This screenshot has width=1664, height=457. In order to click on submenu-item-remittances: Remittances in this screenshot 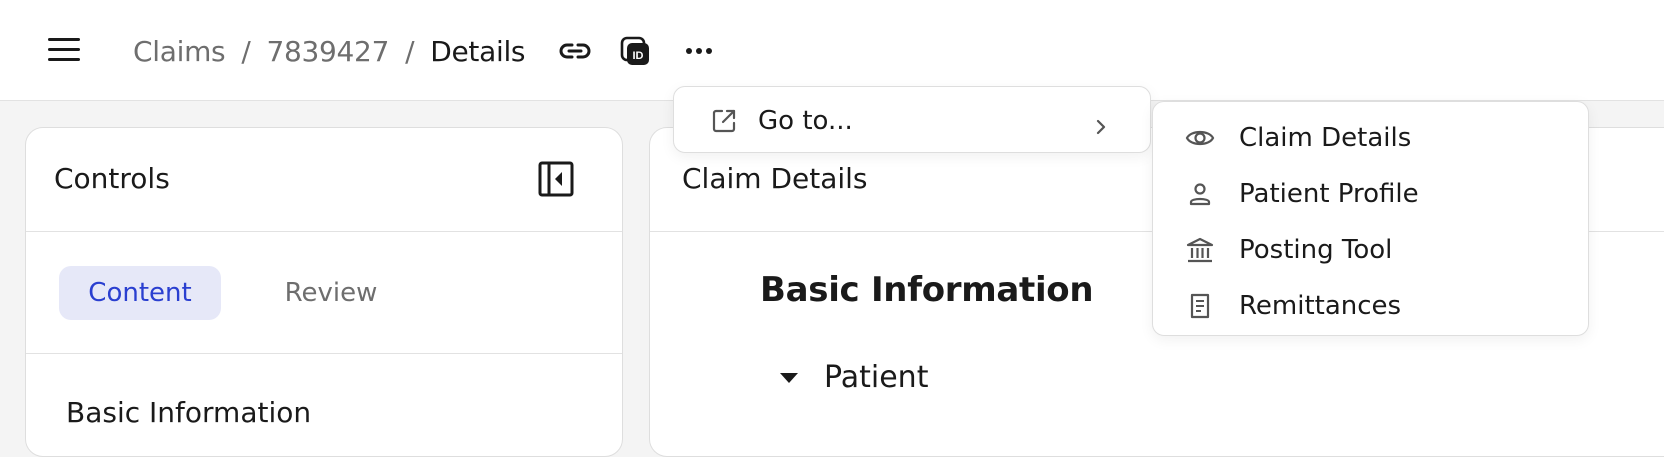, I will do `click(1380, 306)`.